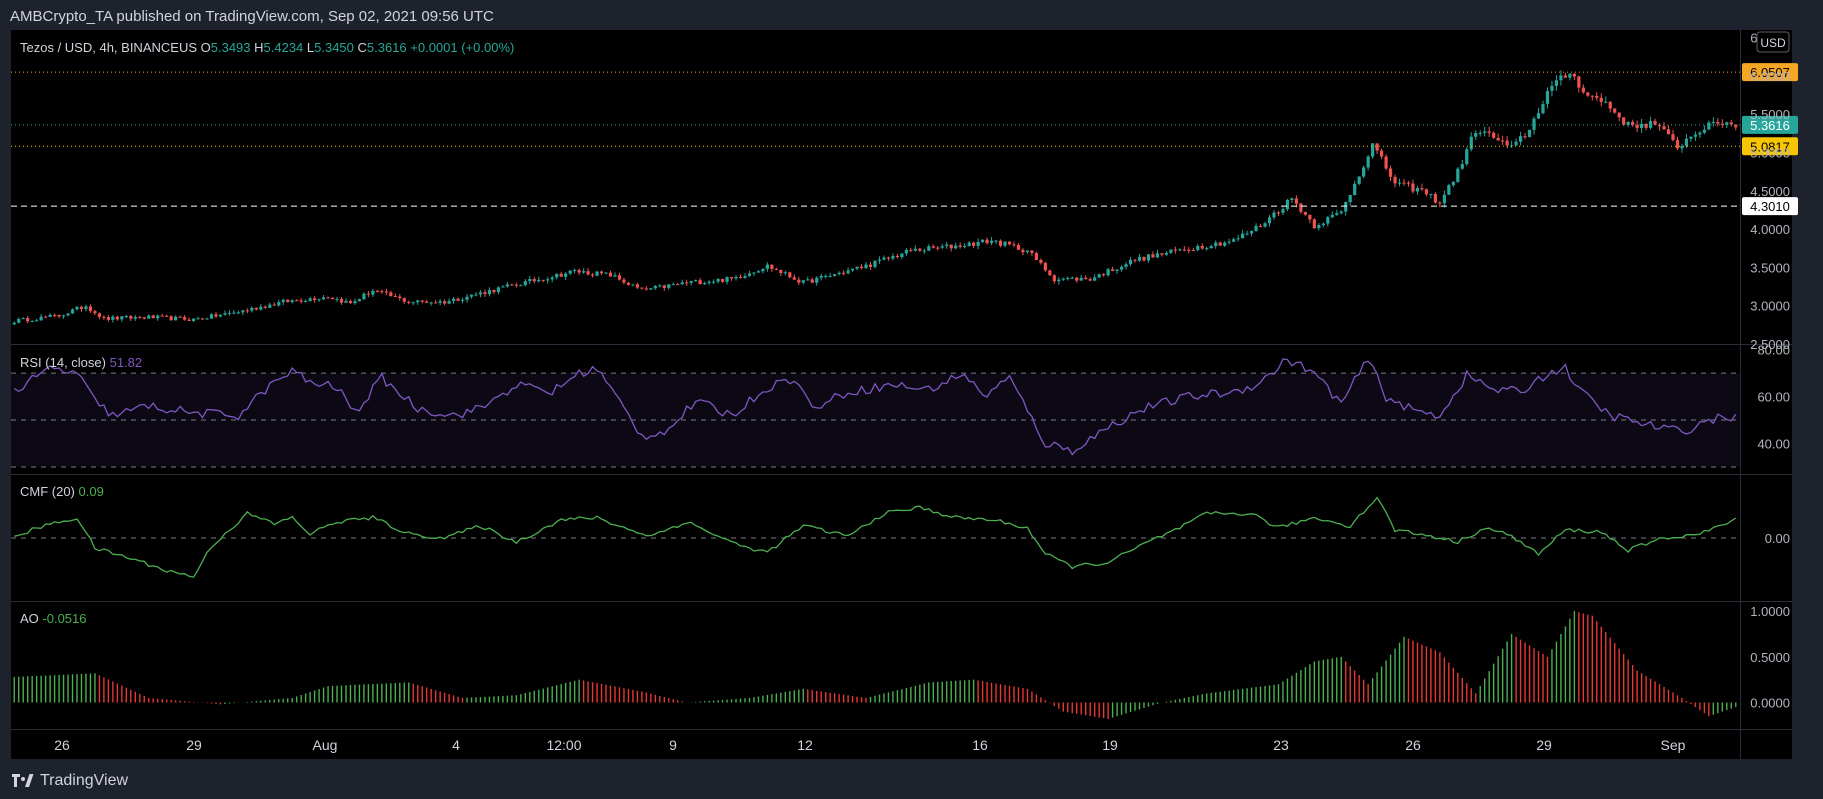 The width and height of the screenshot is (1823, 799). I want to click on time-axis-tick: 29, so click(194, 745).